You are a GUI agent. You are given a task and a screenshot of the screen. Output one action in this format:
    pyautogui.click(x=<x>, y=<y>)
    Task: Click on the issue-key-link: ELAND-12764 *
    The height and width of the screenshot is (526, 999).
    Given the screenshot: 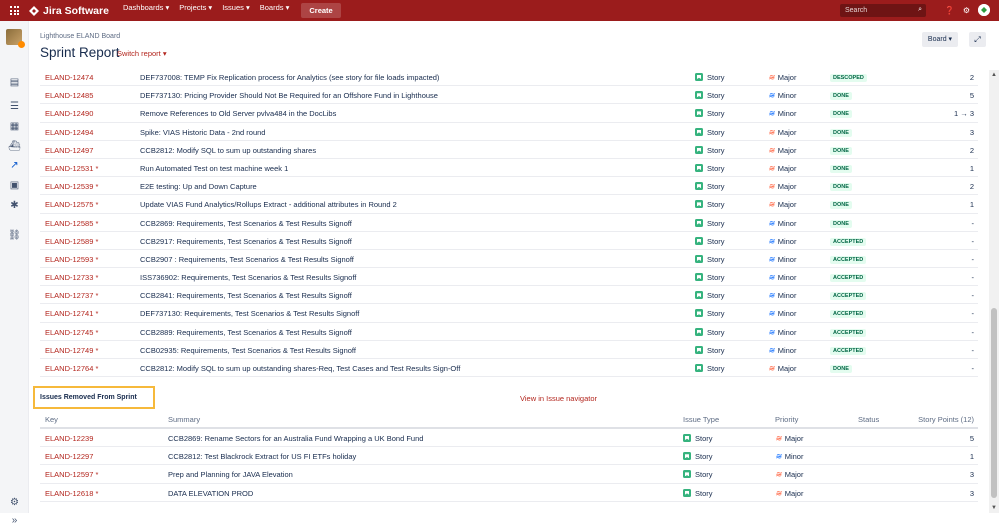 What is the action you would take?
    pyautogui.click(x=71, y=368)
    